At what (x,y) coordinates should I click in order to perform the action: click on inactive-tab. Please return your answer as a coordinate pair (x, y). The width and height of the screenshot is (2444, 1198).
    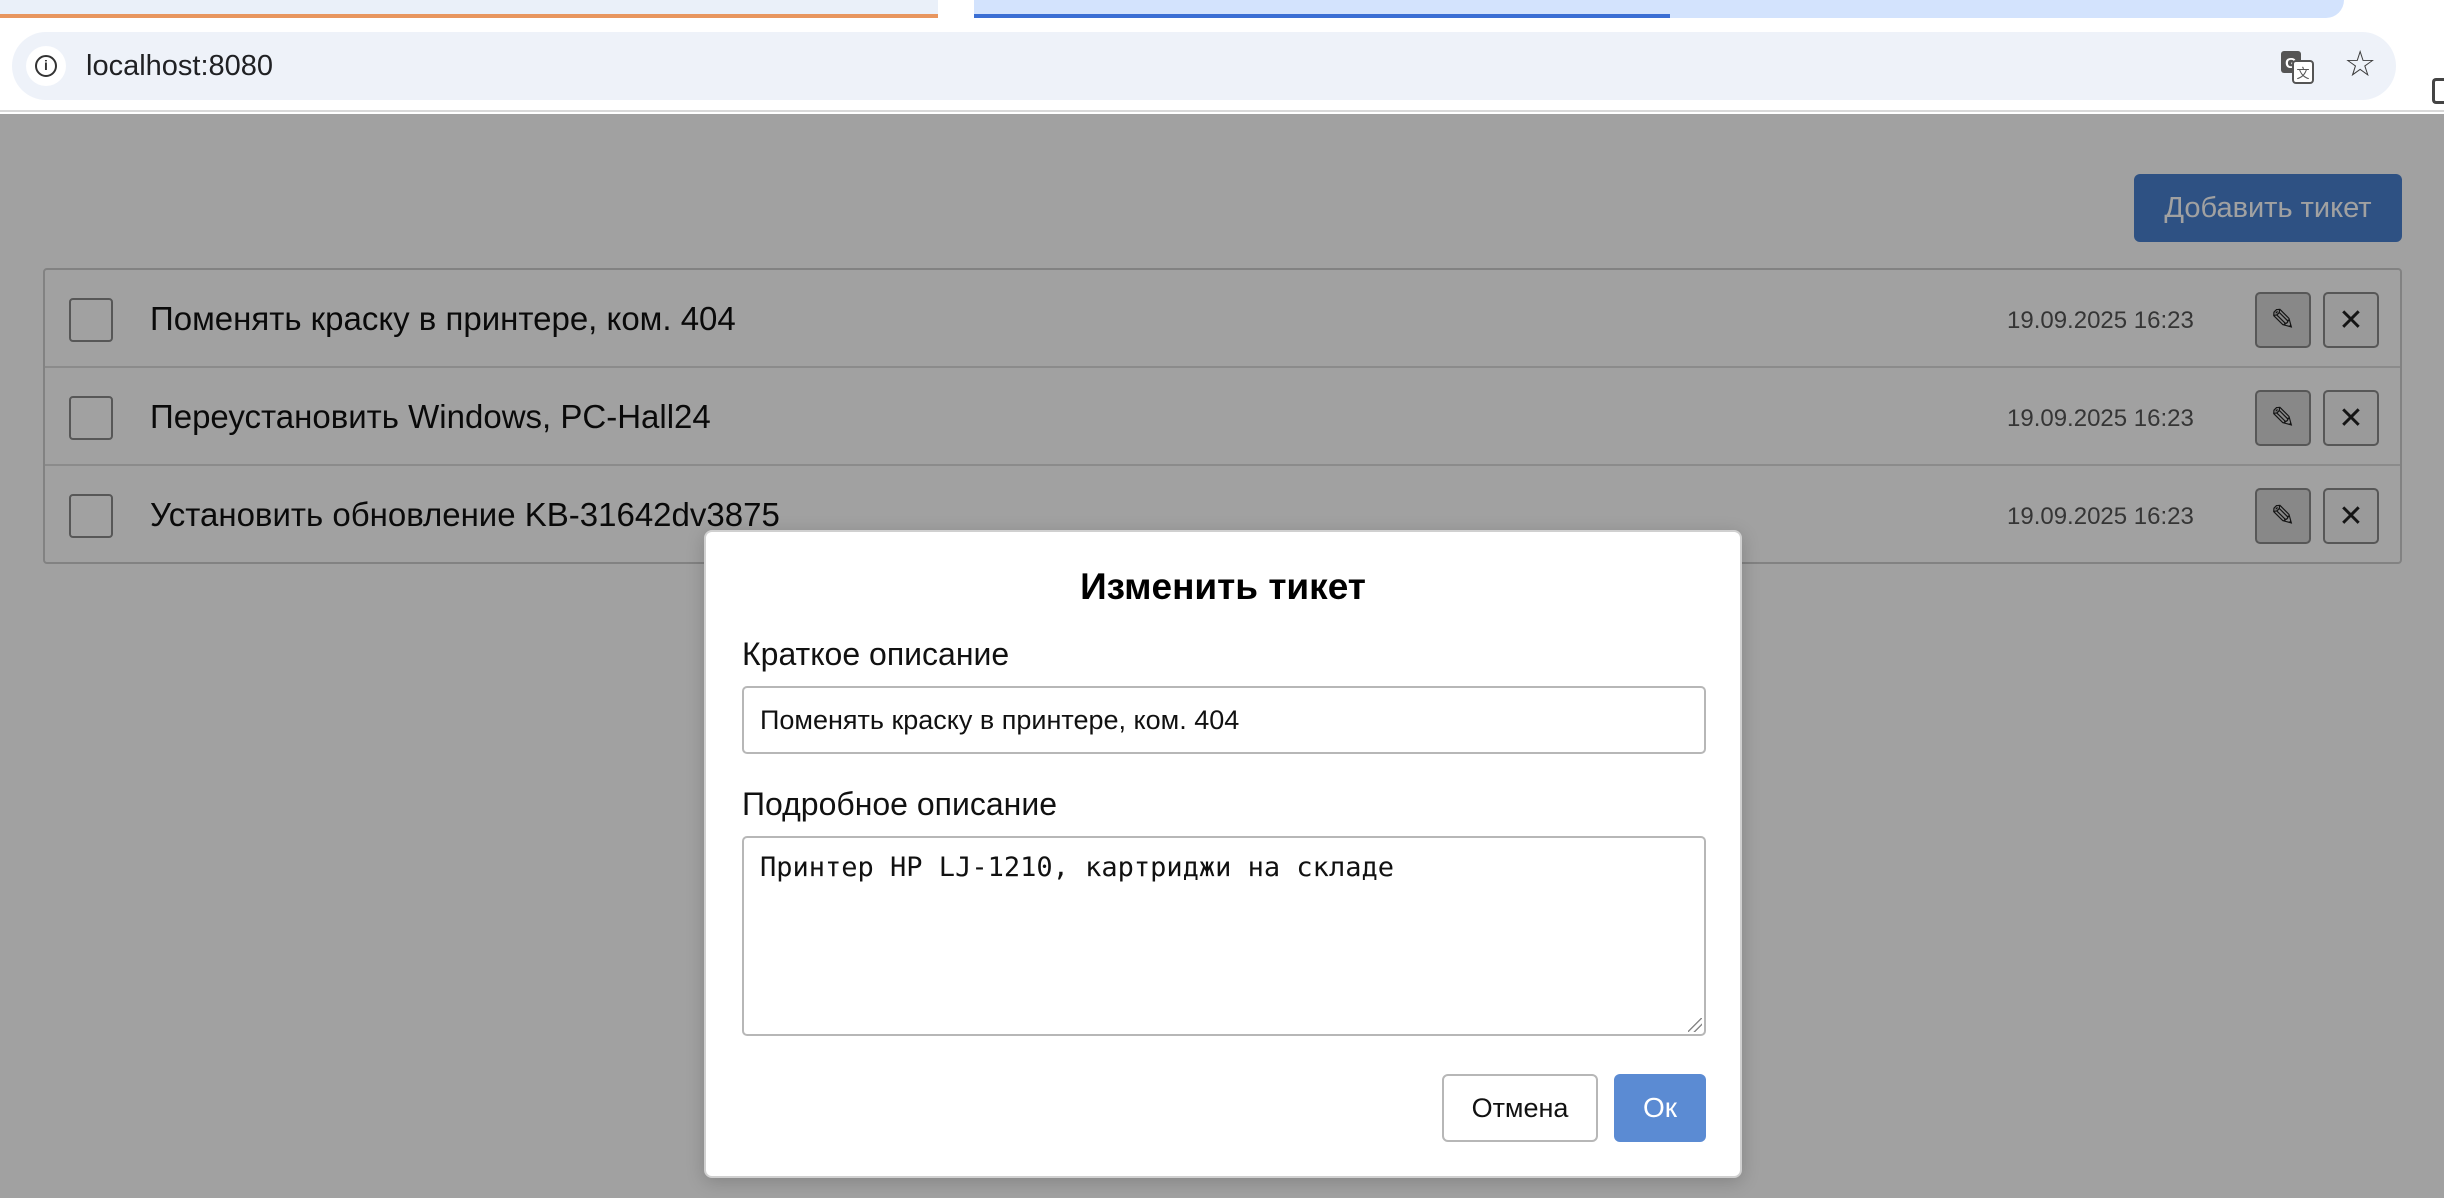
    Looking at the image, I should click on (469, 9).